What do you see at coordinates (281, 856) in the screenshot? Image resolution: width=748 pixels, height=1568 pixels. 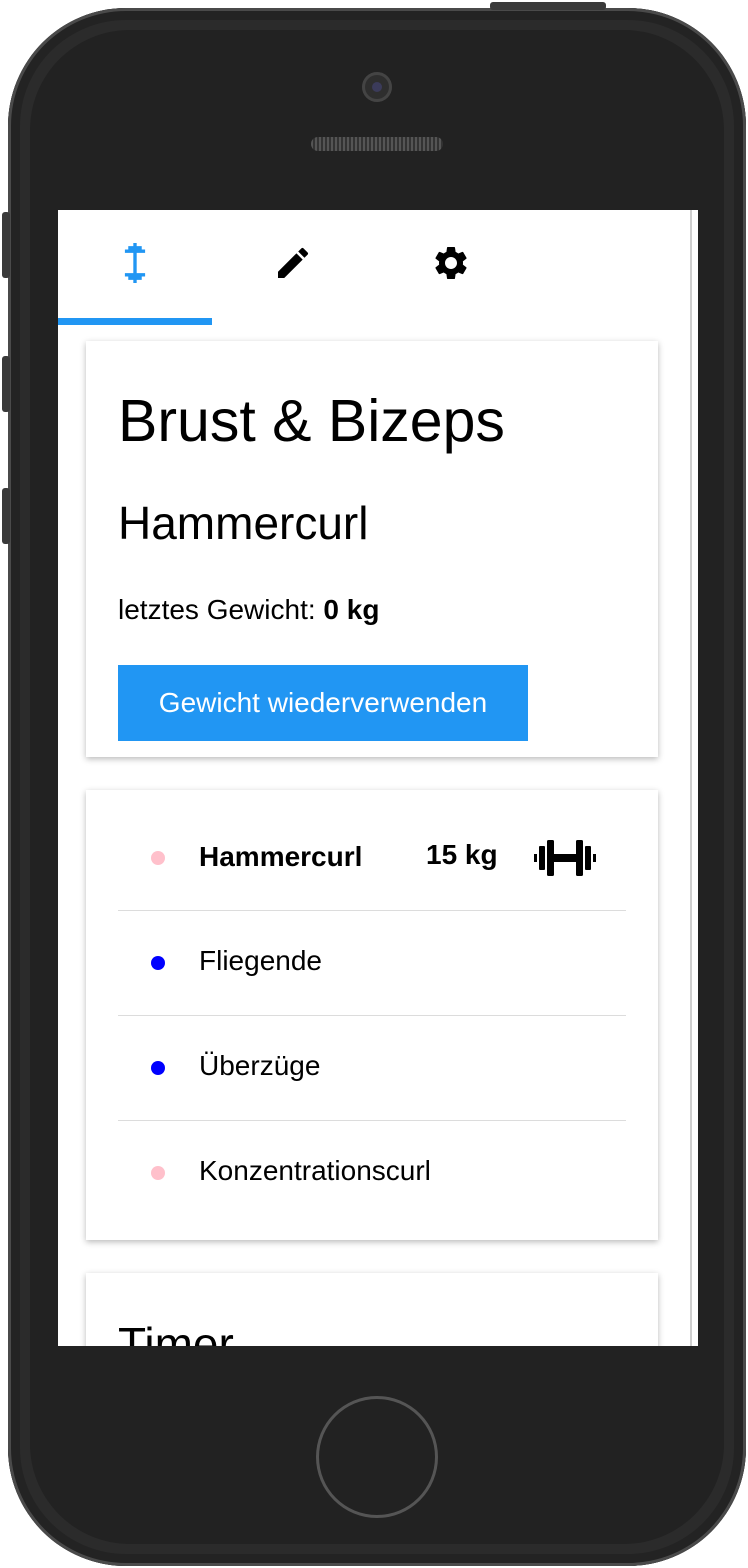 I see `exercise-name: Hammercurl` at bounding box center [281, 856].